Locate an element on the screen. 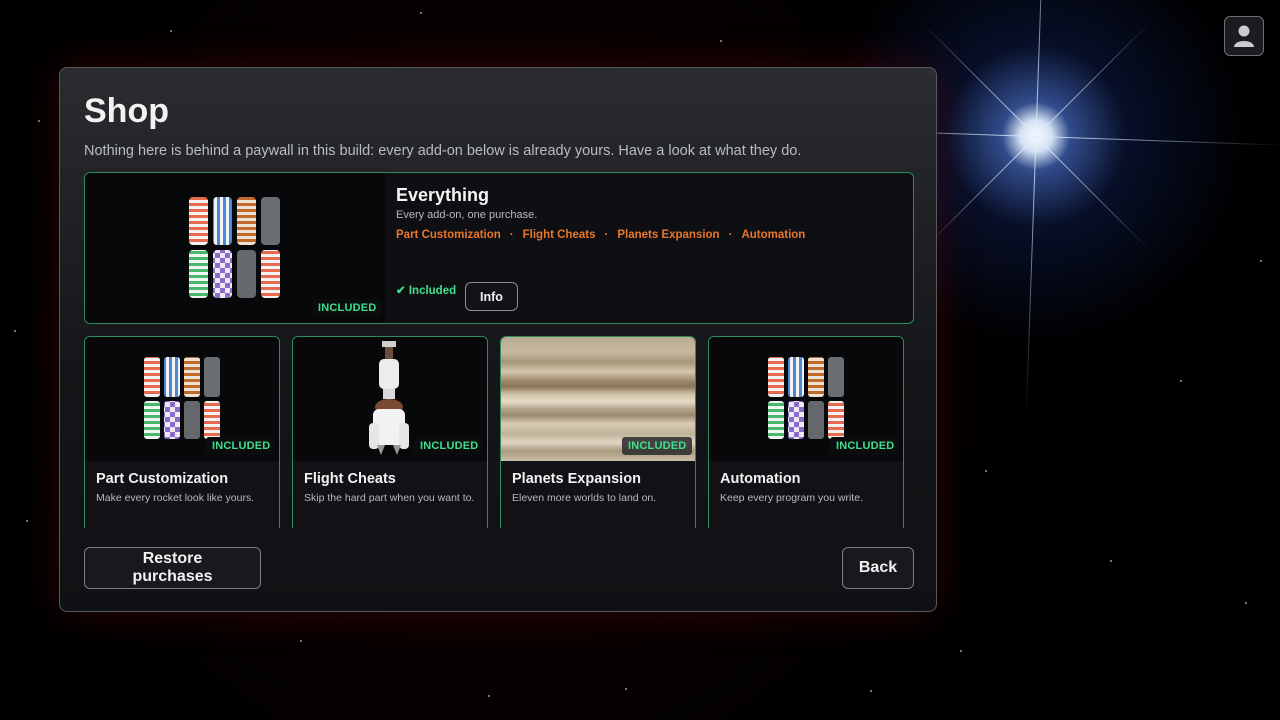  profile-button is located at coordinates (1244, 36).